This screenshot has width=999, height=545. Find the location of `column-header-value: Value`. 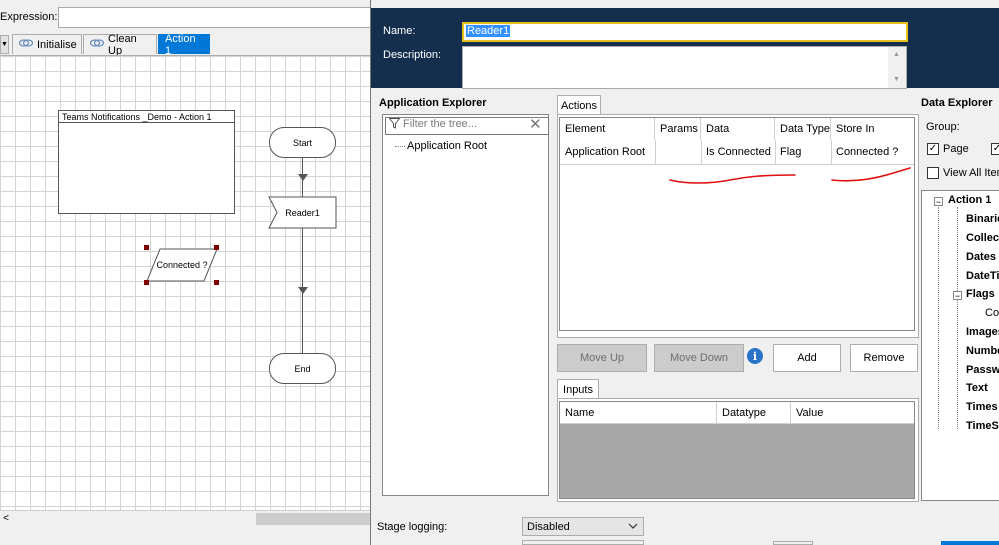

column-header-value: Value is located at coordinates (851, 412).